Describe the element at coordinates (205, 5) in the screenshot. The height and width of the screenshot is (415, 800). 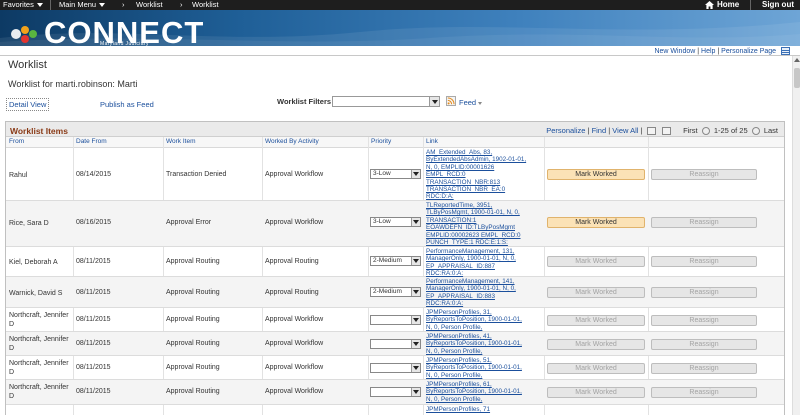
I see `breadcrumb-worklist-2: Worklist` at that location.